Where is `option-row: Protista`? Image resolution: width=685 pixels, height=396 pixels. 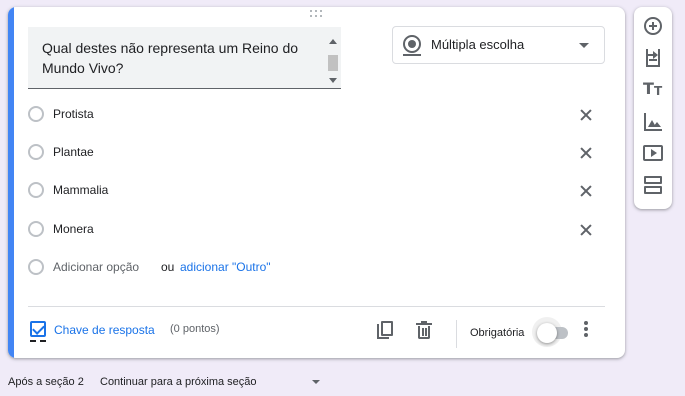
option-row: Protista is located at coordinates (313, 115).